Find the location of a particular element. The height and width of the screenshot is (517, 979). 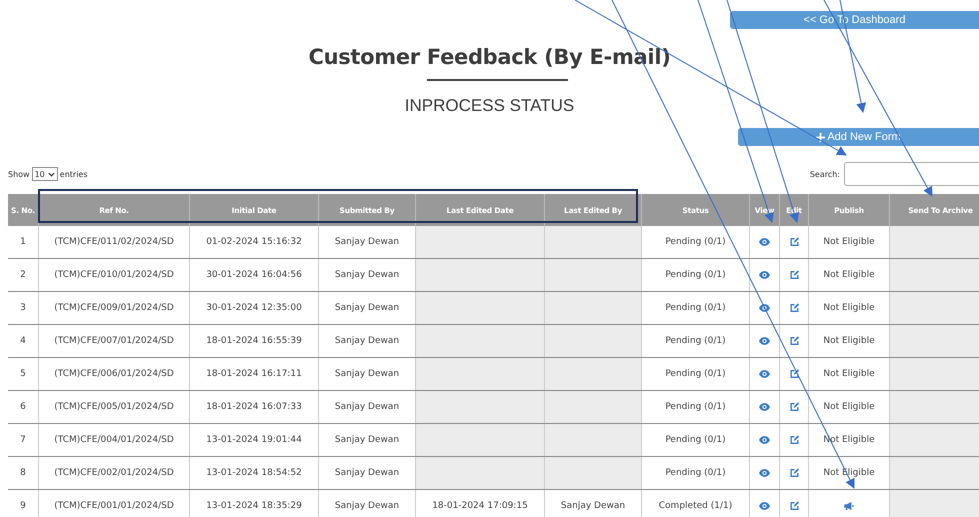

table-cell: 18-01-2024 16:55:39 is located at coordinates (254, 341).